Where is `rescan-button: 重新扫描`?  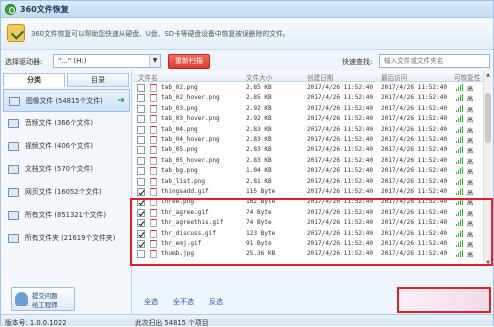
rescan-button: 重新扫描 is located at coordinates (189, 61).